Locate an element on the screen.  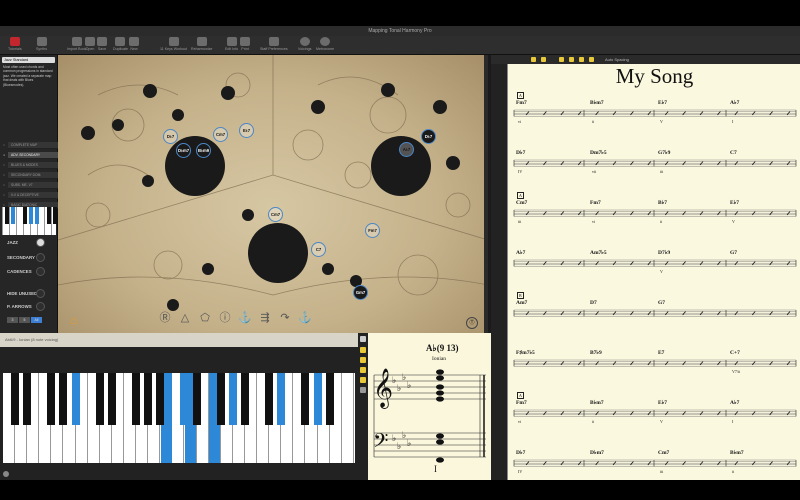
white-key is located at coordinates (348, 418).